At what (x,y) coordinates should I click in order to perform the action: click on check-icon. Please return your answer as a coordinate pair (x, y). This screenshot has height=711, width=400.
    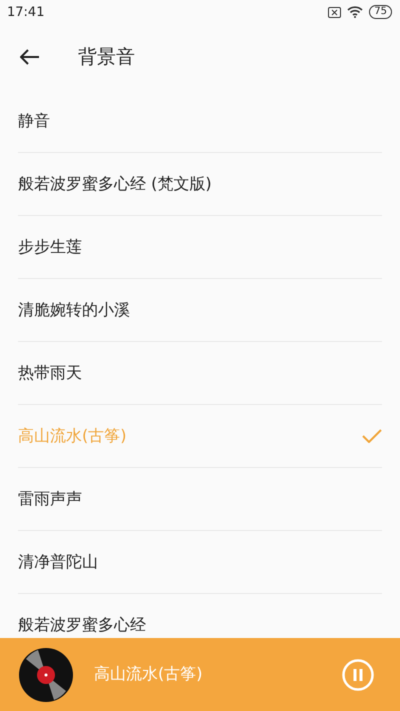
    Looking at the image, I should click on (372, 436).